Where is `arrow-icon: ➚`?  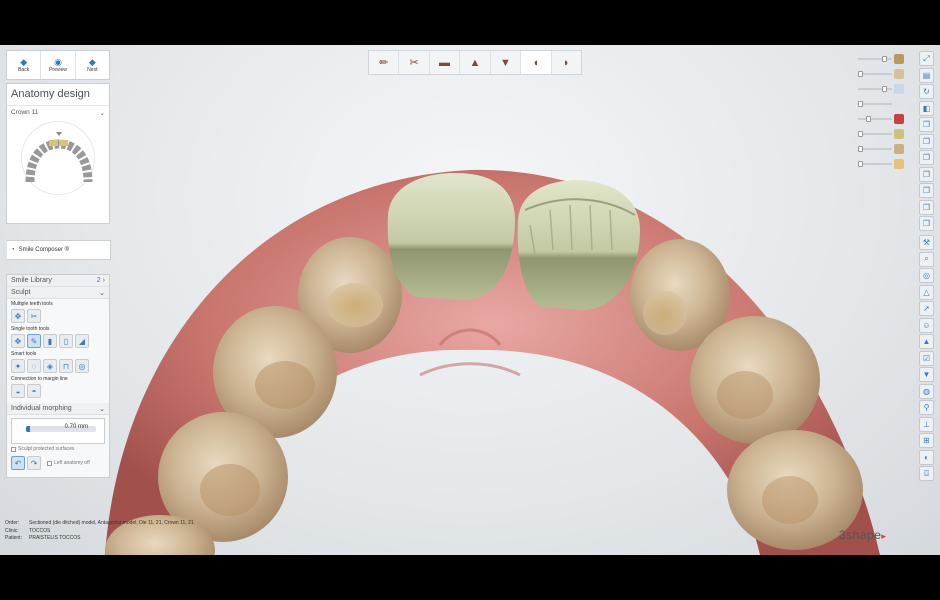
arrow-icon: ➚ is located at coordinates (926, 308).